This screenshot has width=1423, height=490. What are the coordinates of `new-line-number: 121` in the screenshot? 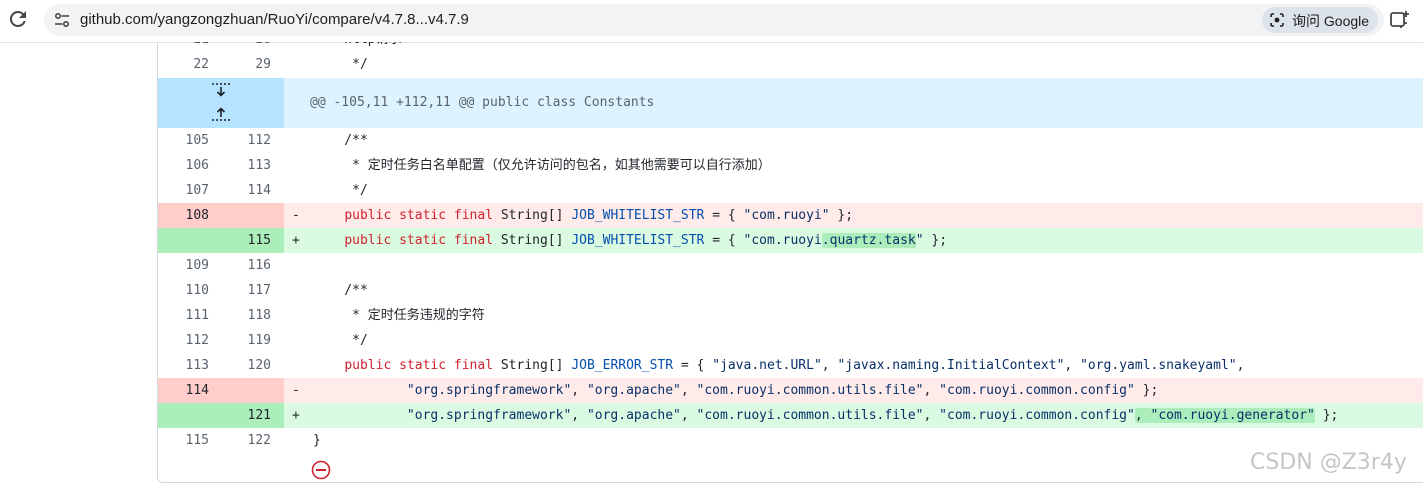 It's located at (246, 415).